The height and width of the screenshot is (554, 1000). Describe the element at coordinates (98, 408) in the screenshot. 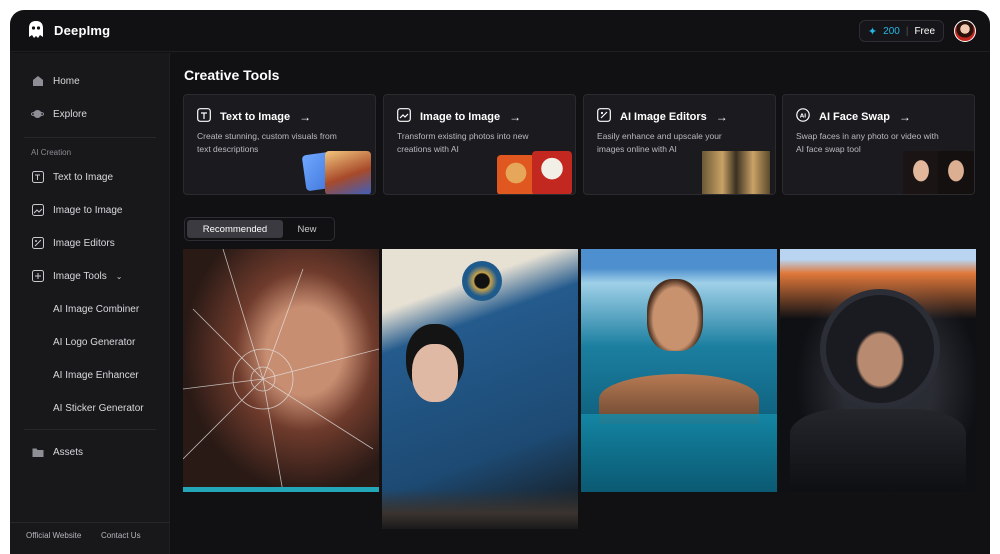

I see `sidebar-item-ai-sticker-generator: AI Sticker Generator` at that location.